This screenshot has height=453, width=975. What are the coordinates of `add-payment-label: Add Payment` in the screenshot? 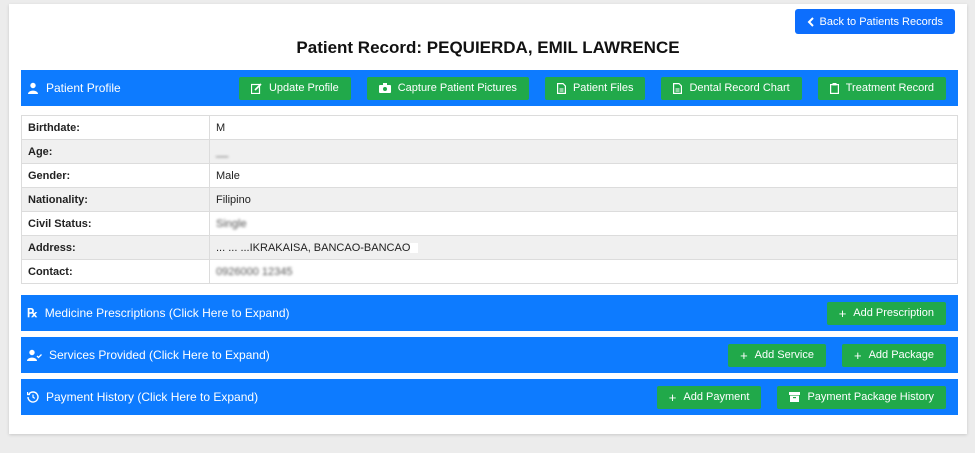 It's located at (716, 397).